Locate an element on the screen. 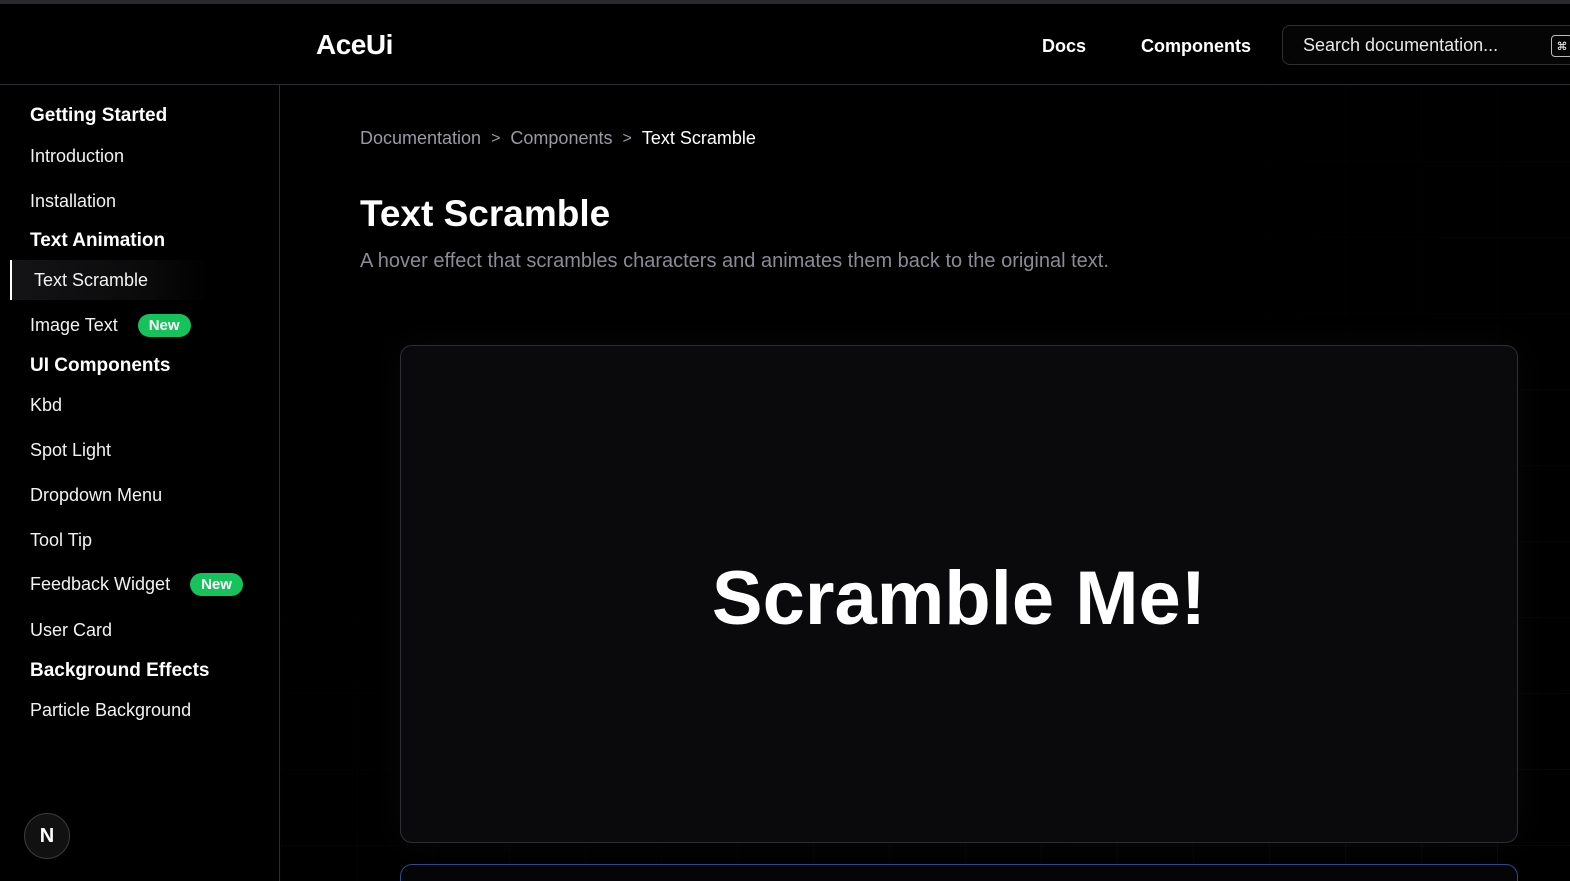  sidebar-item-label: Feedback Widget is located at coordinates (100, 584).